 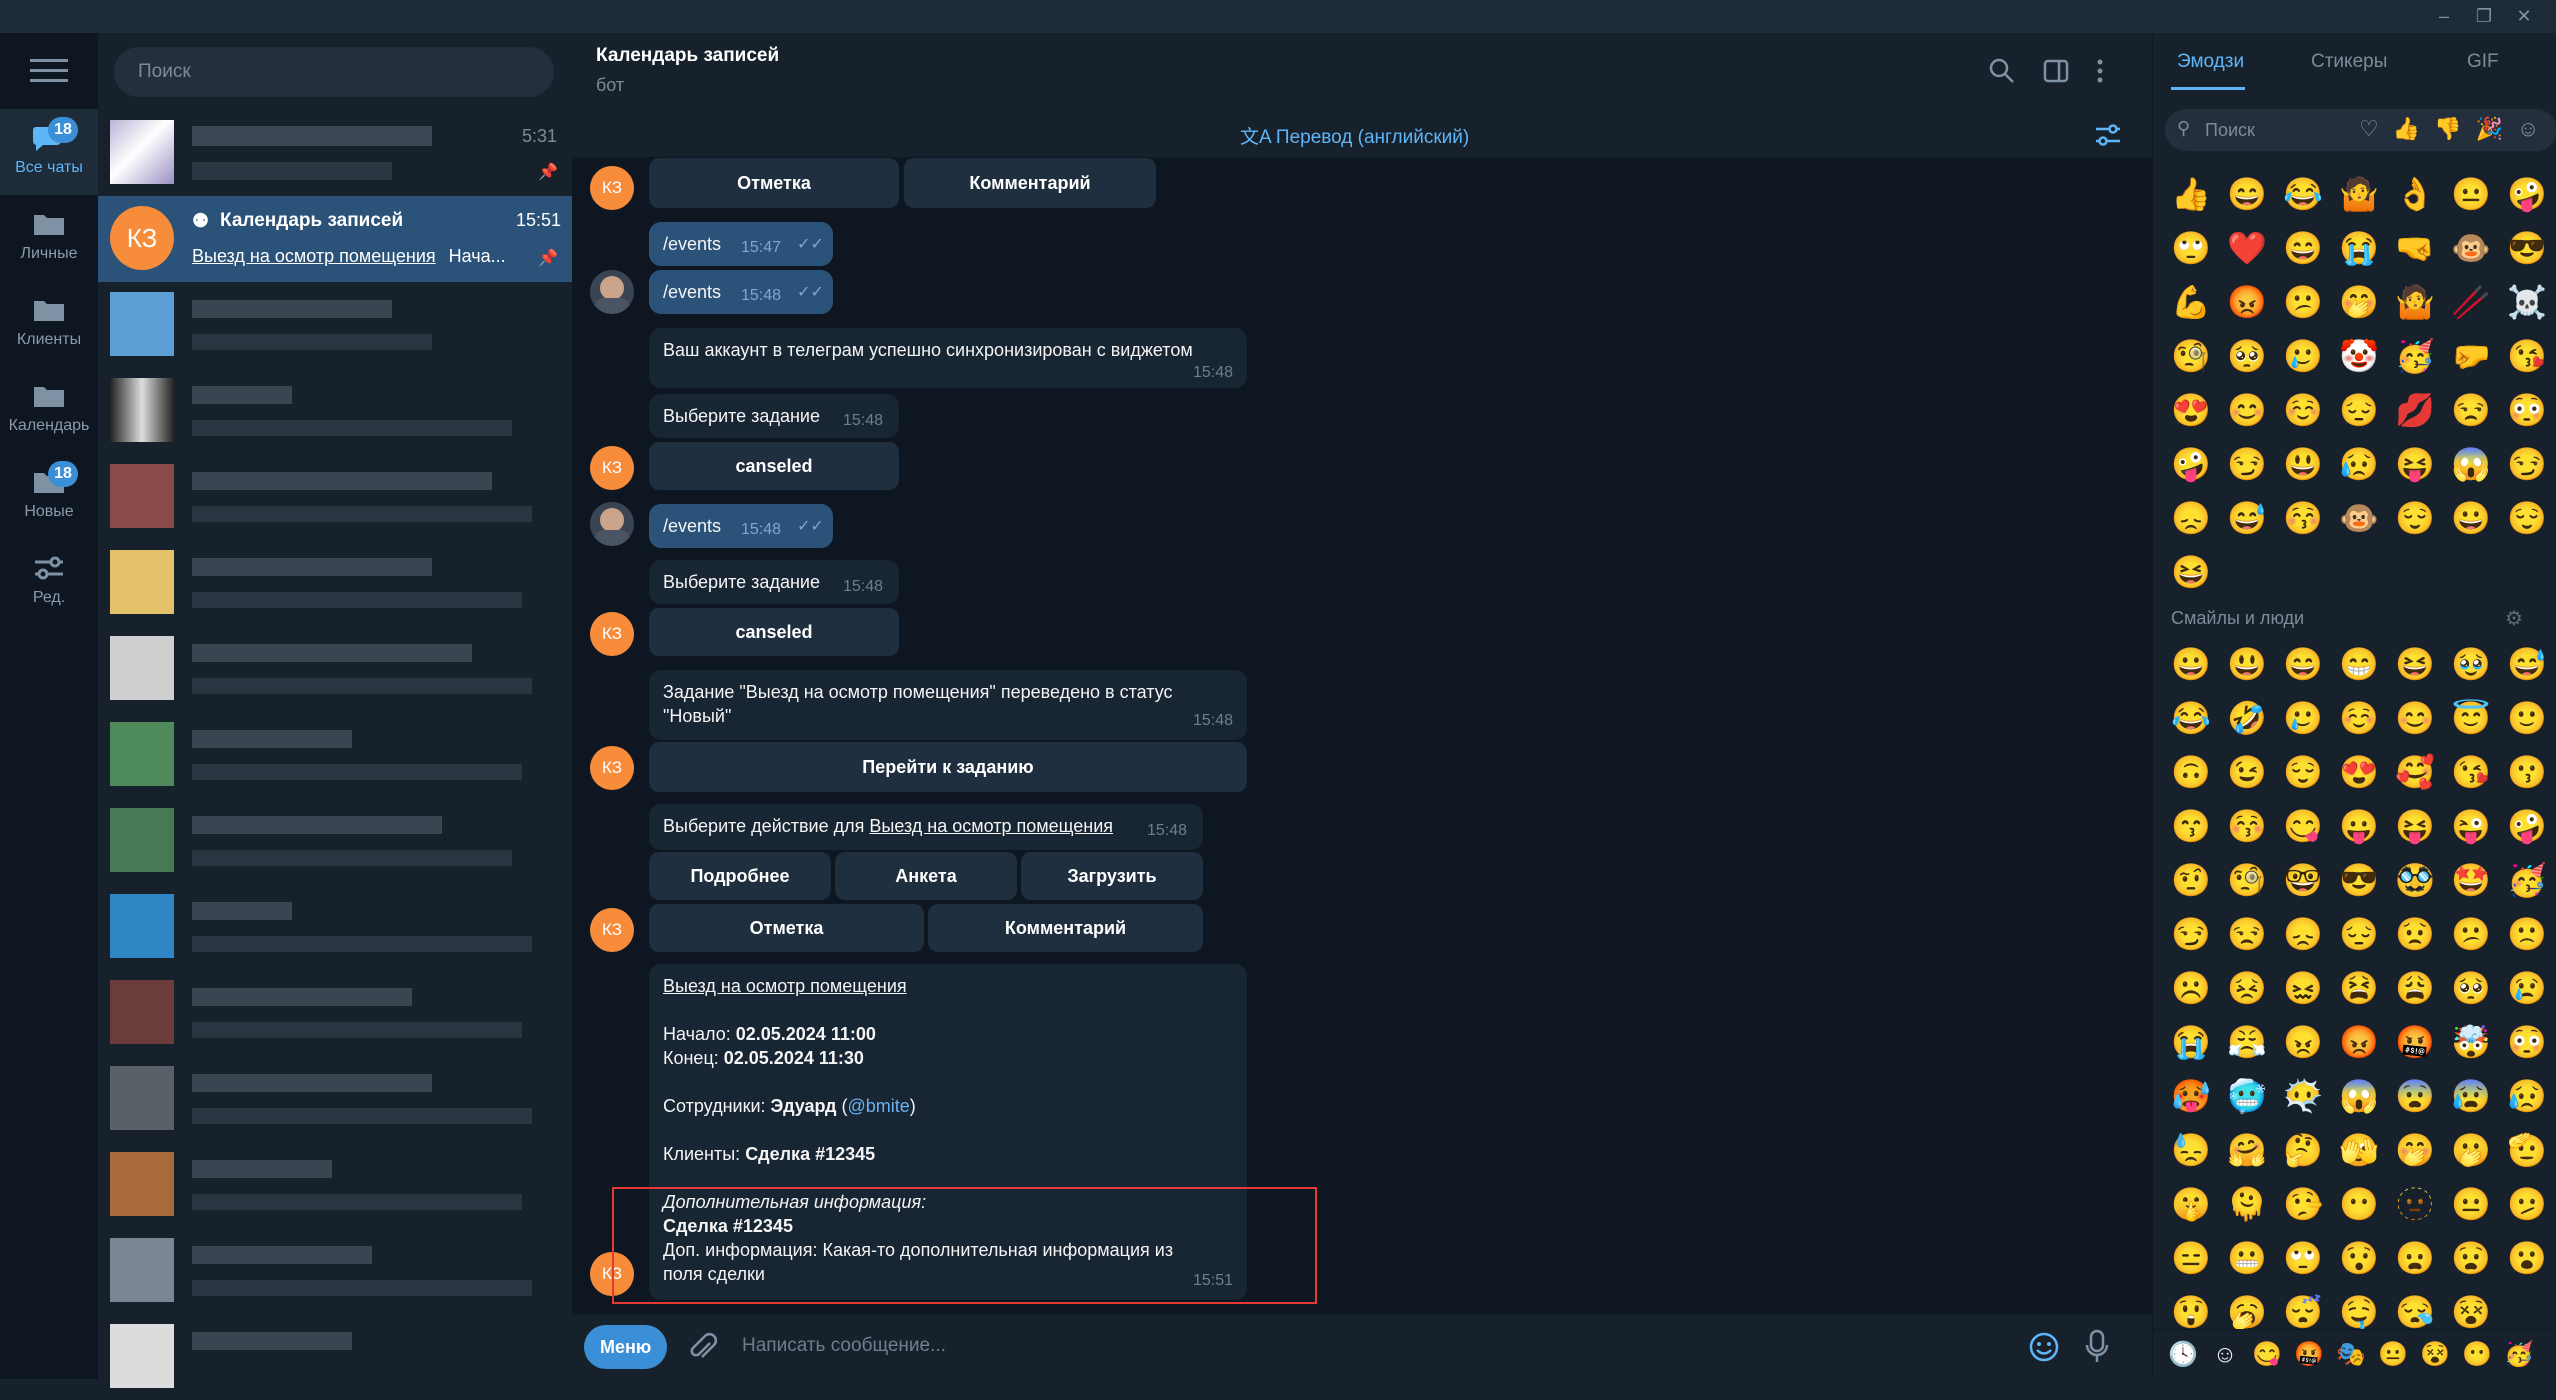 I want to click on tab-gif: GIF, so click(x=2483, y=62).